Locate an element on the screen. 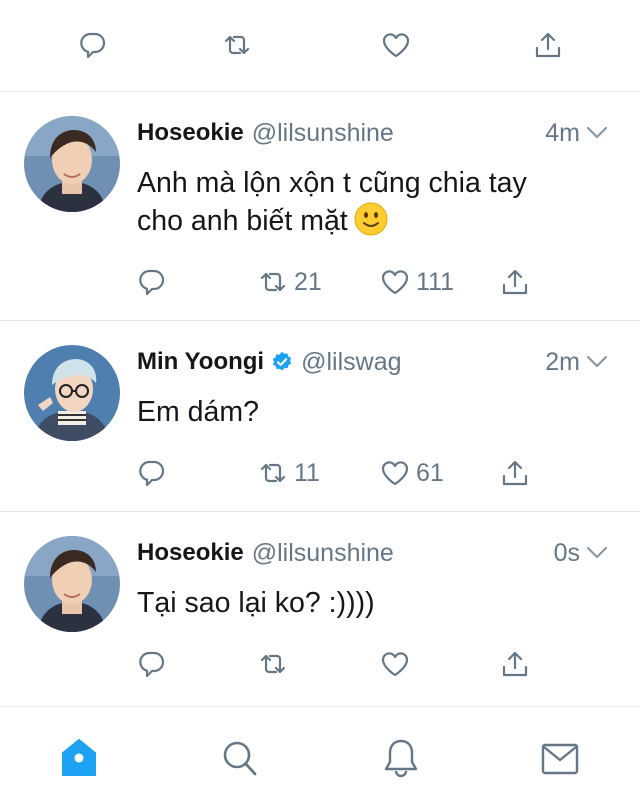  like-count: 61 is located at coordinates (430, 472).